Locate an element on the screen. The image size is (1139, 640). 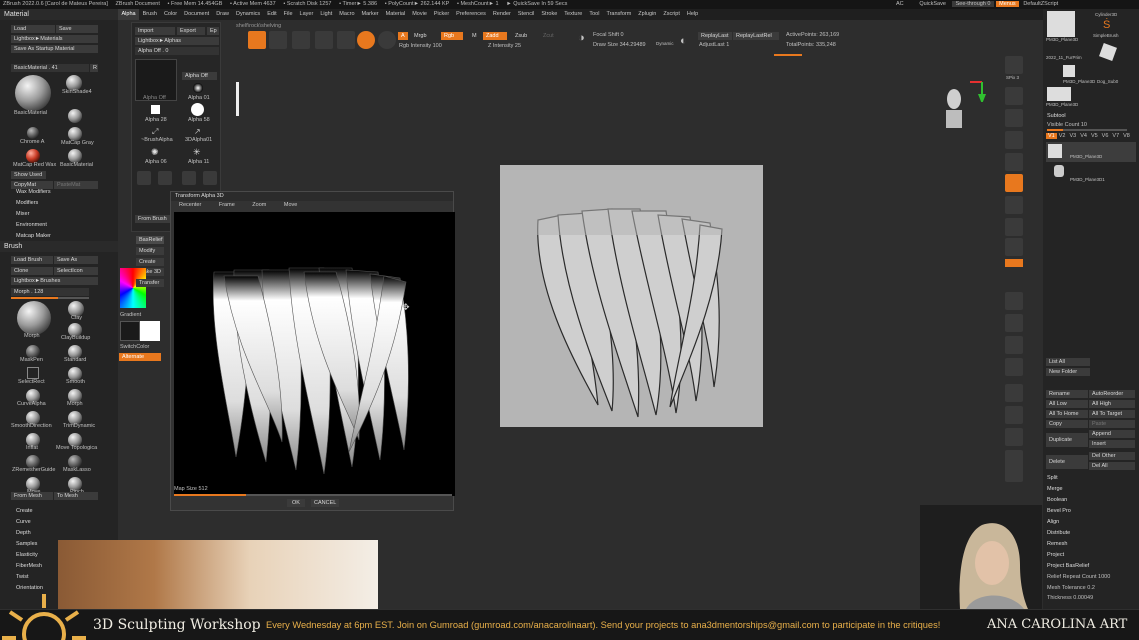
menu-help: Help is located at coordinates (692, 14).